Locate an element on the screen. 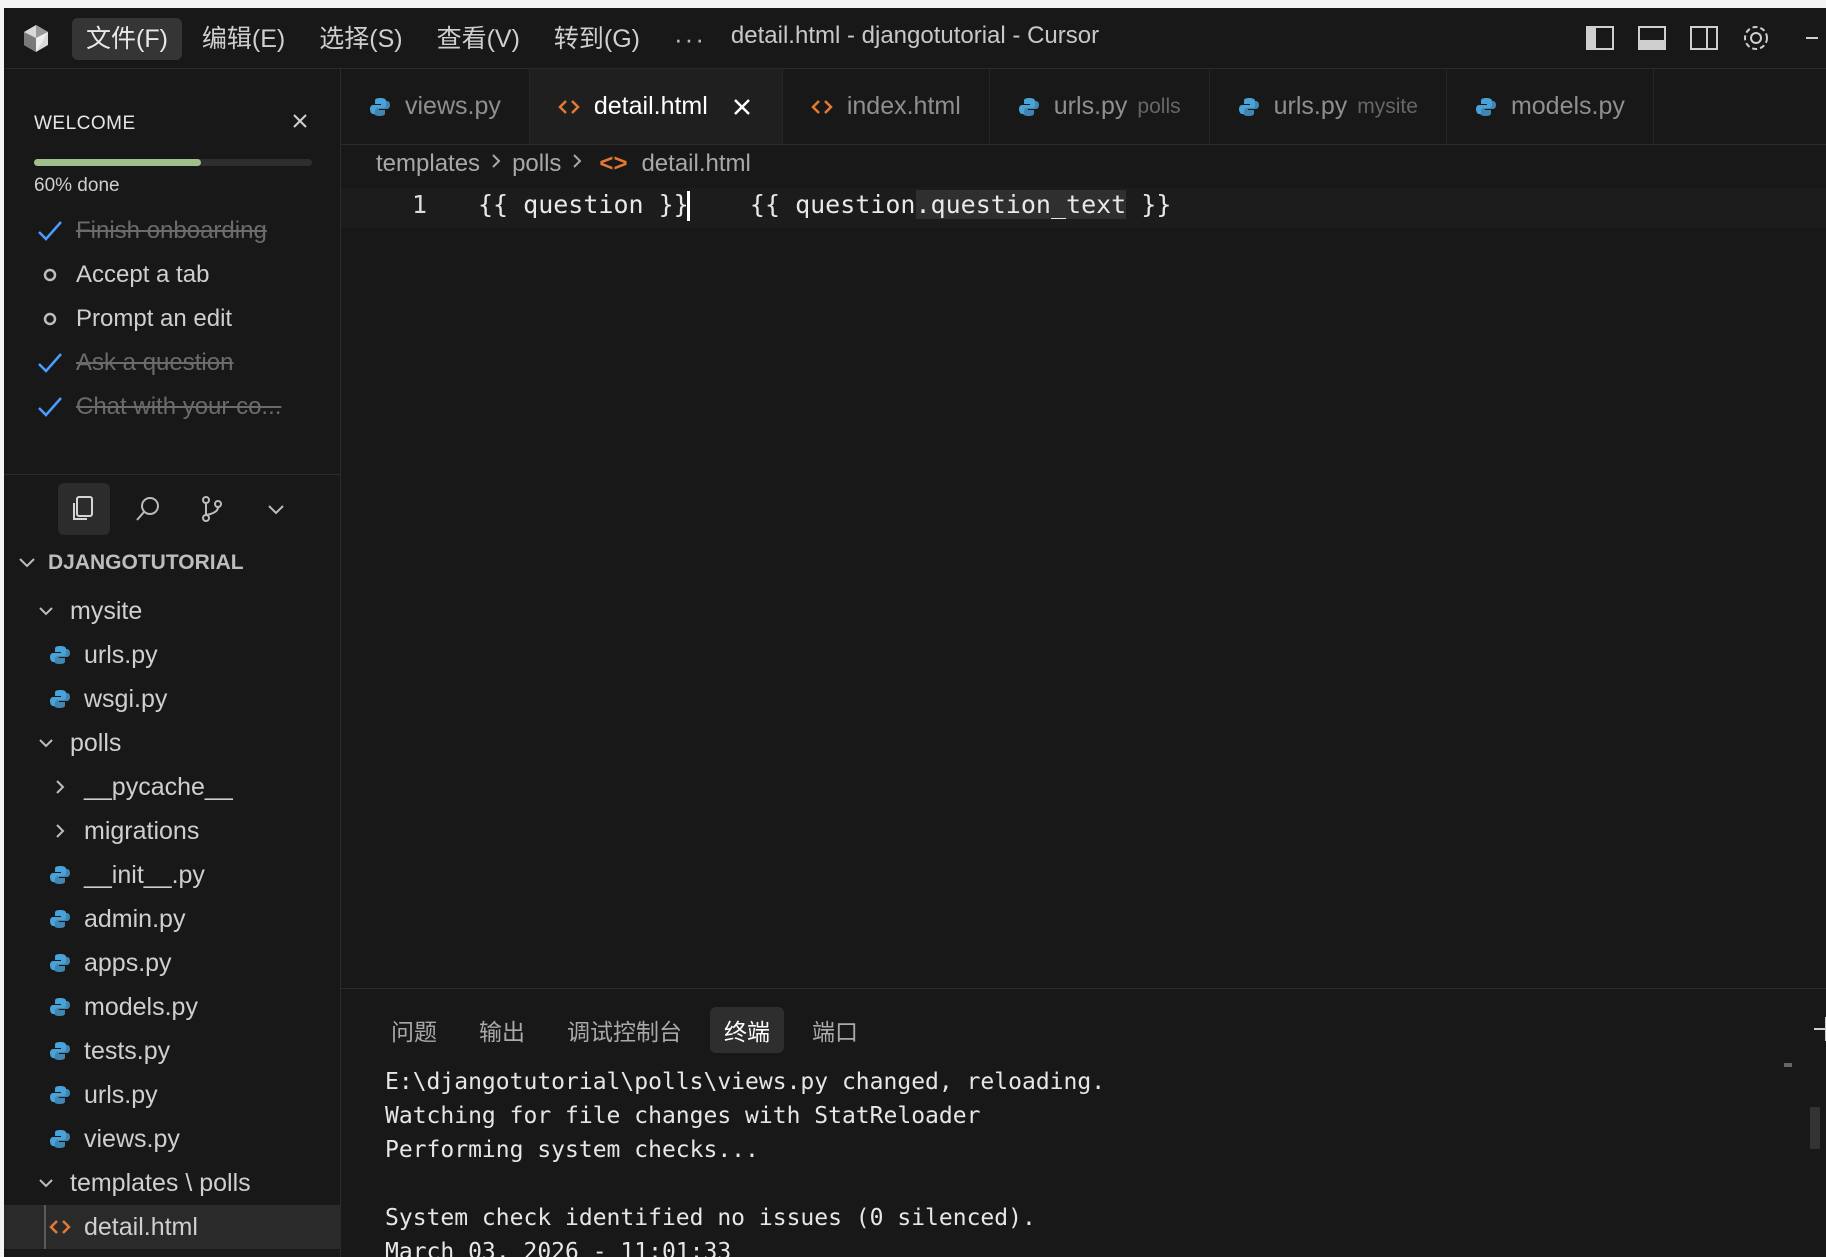 The height and width of the screenshot is (1257, 1826). tree-item-label: tests.py is located at coordinates (127, 1050).